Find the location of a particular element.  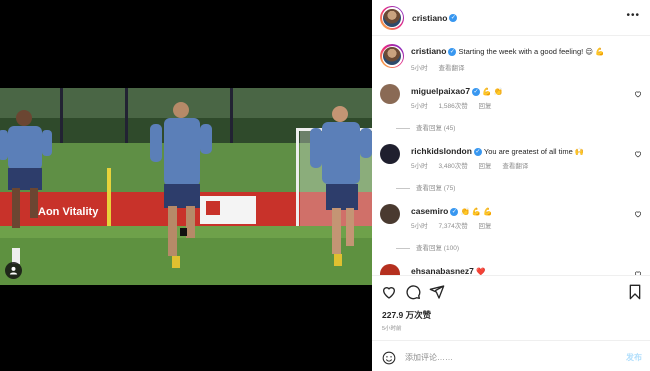

view-replies-link: 查看回复 (45) is located at coordinates (435, 127).